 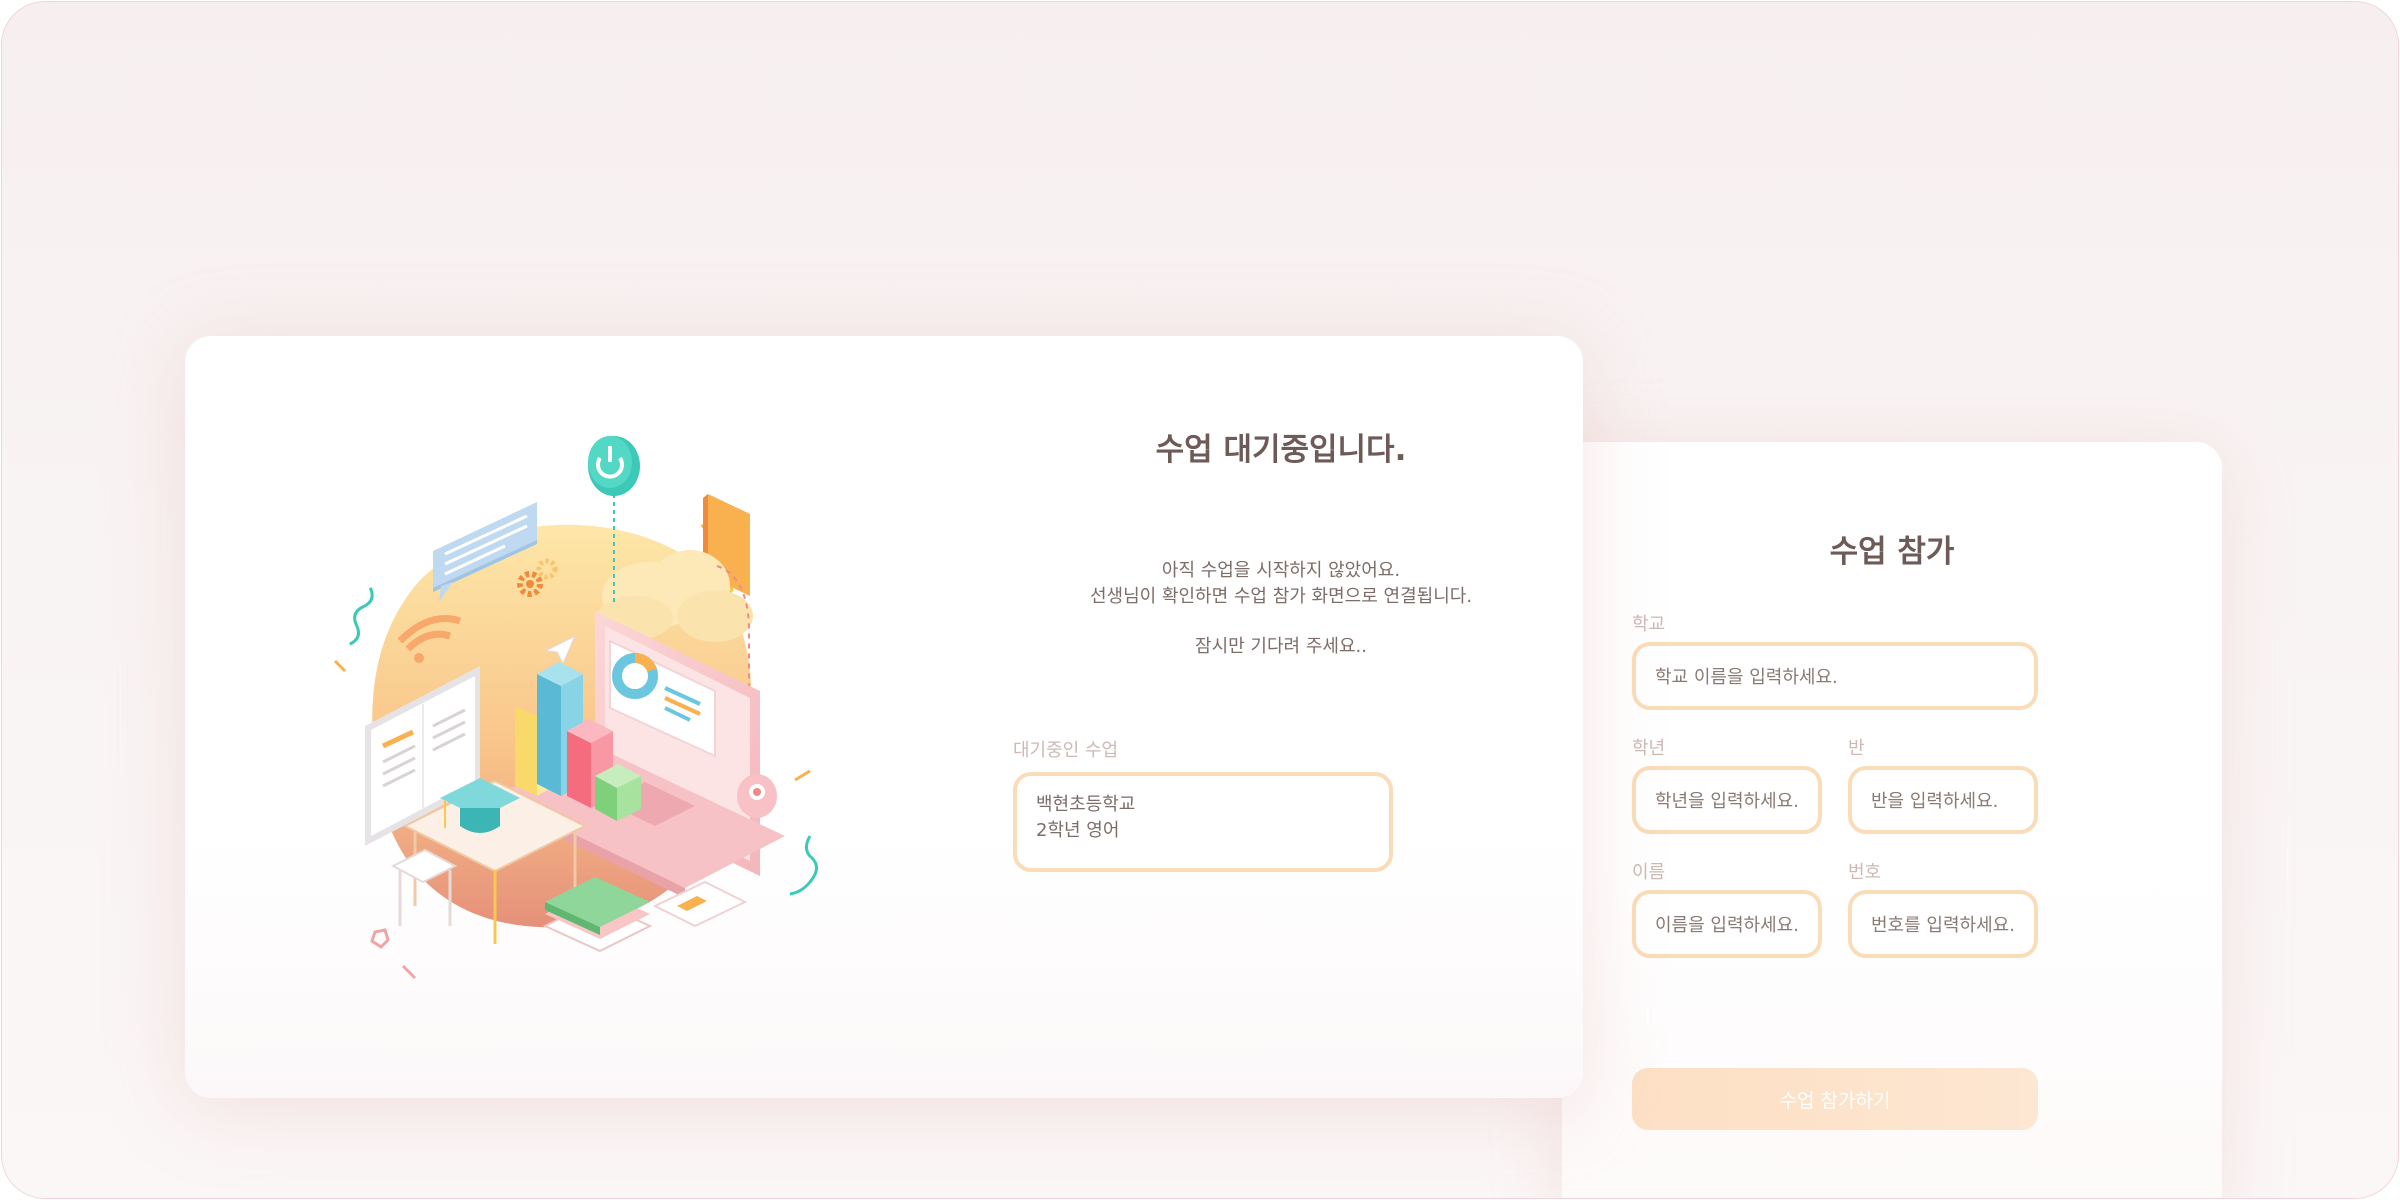 What do you see at coordinates (614, 466) in the screenshot?
I see `power-icon` at bounding box center [614, 466].